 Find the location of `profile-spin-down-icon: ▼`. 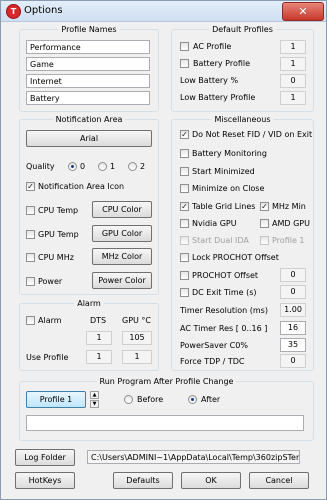

profile-spin-down-icon: ▼ is located at coordinates (94, 404).